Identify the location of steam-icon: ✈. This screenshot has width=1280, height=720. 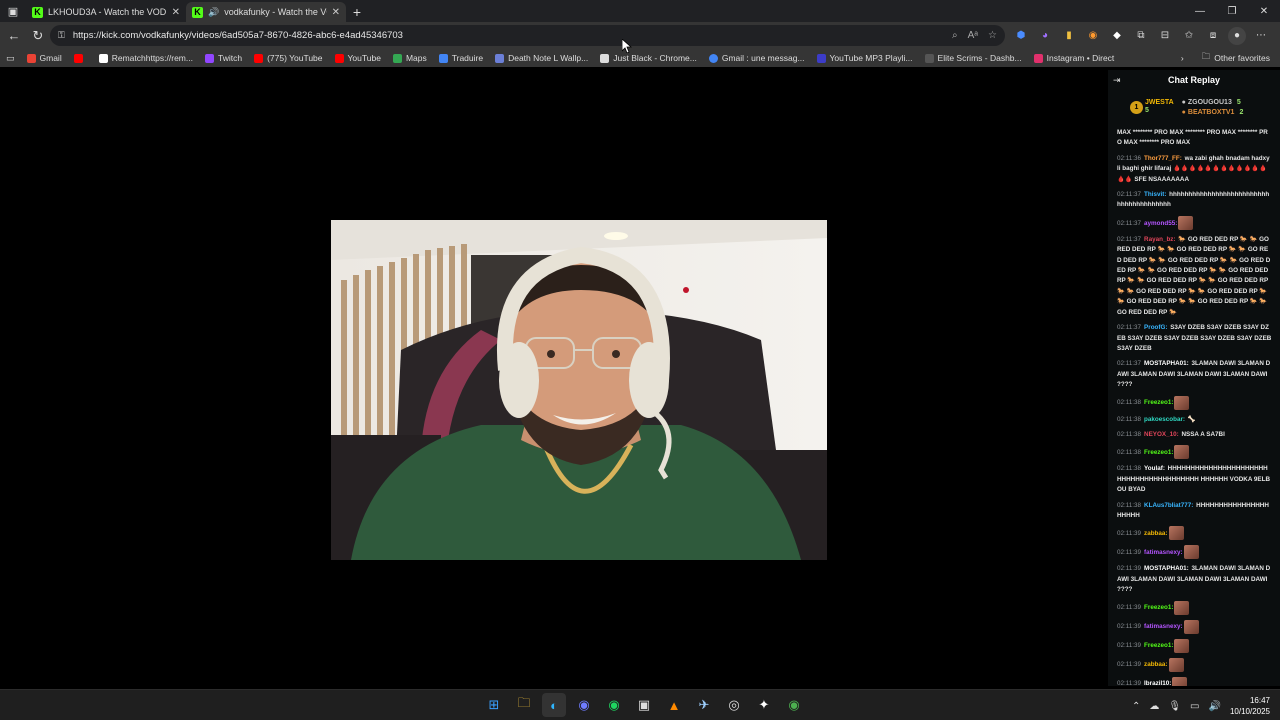
(704, 705).